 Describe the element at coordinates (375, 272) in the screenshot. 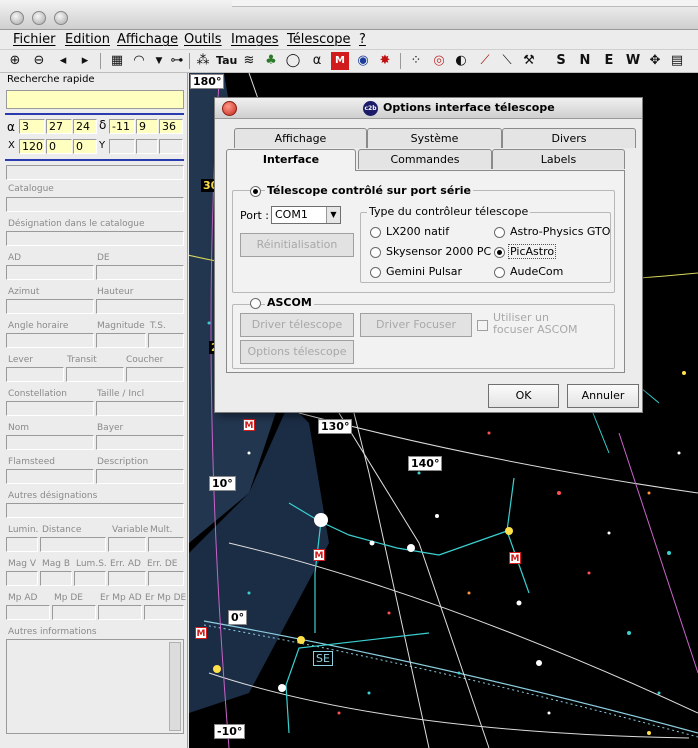

I see `controller-radio-gemini` at that location.